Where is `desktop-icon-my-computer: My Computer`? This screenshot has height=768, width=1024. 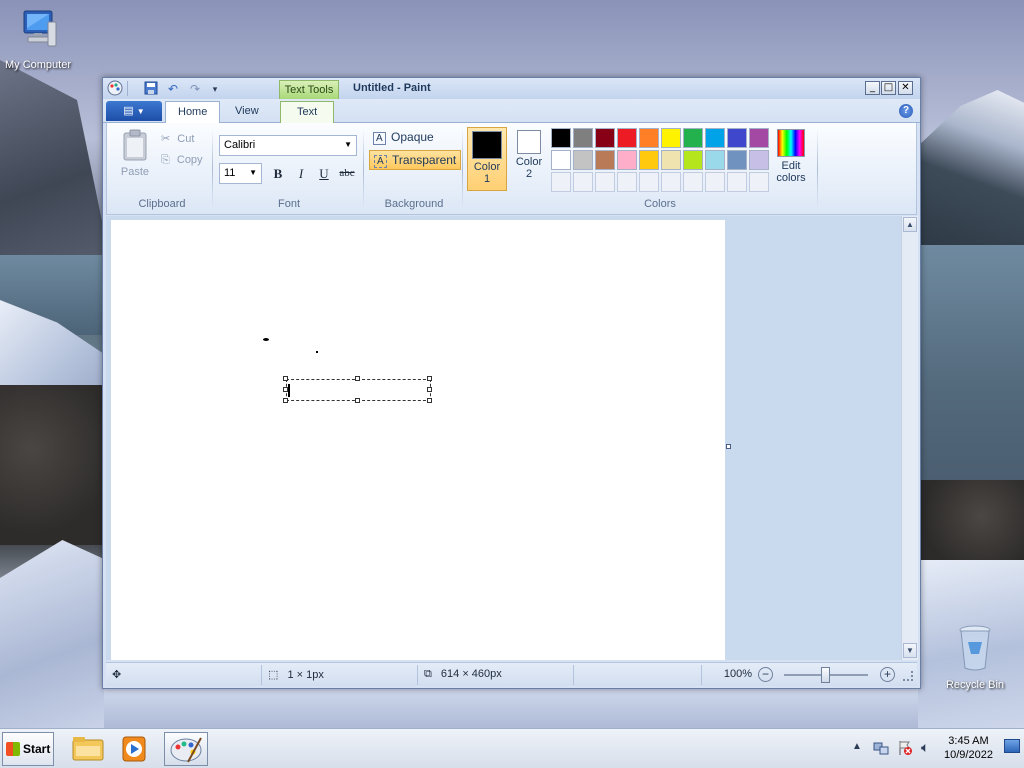 desktop-icon-my-computer: My Computer is located at coordinates (39, 39).